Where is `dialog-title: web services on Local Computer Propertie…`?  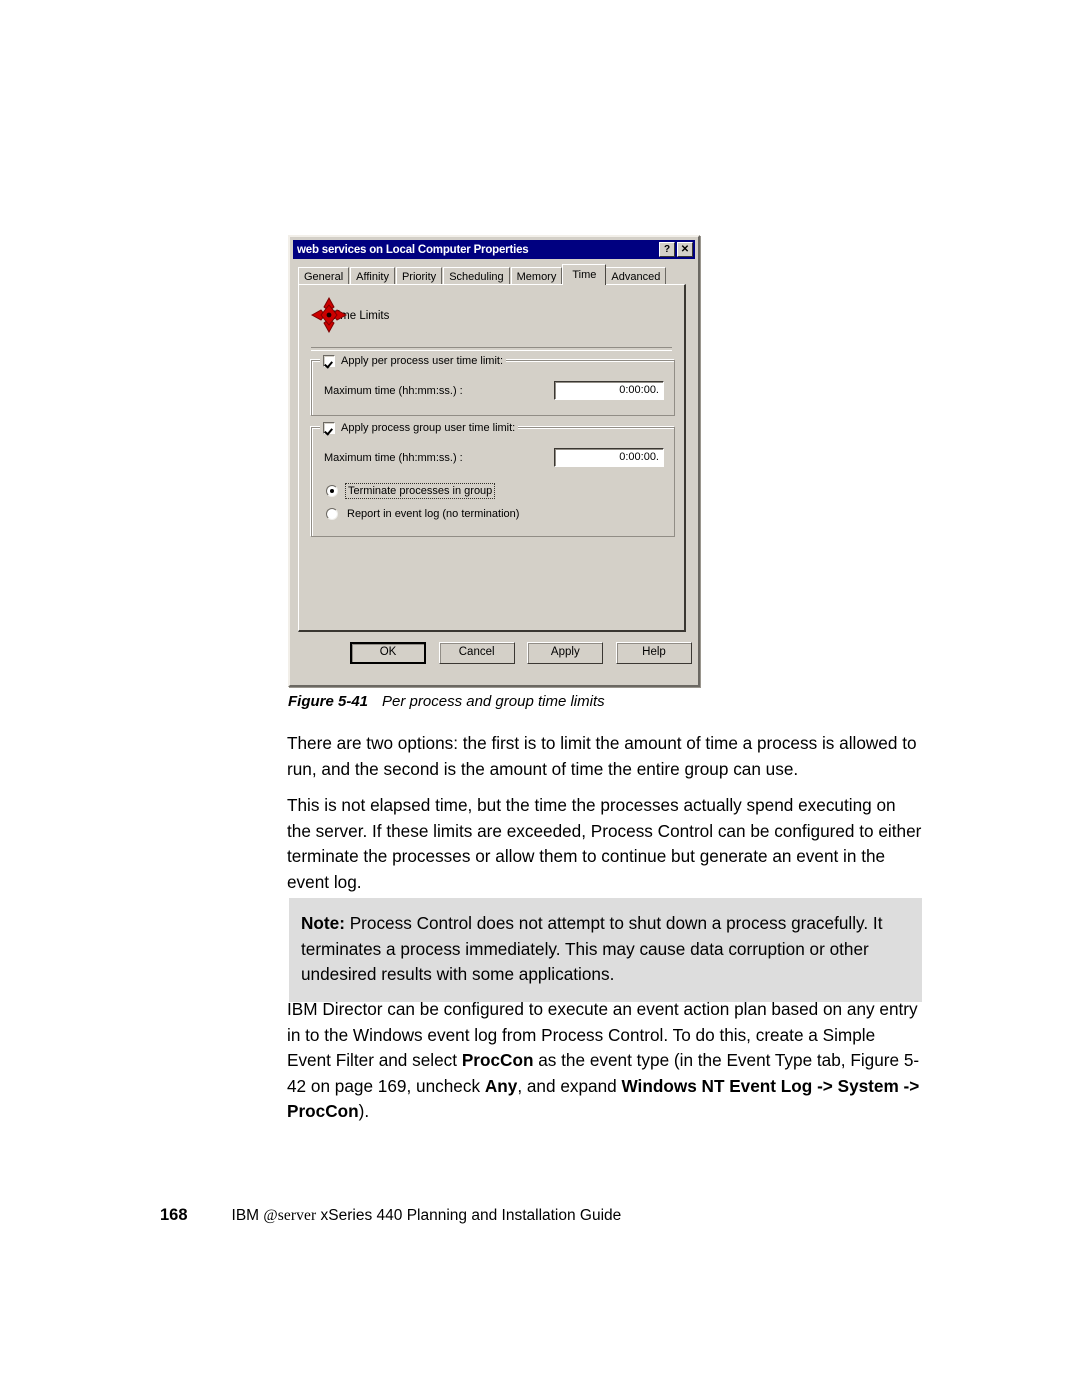 dialog-title: web services on Local Computer Propertie… is located at coordinates (413, 249).